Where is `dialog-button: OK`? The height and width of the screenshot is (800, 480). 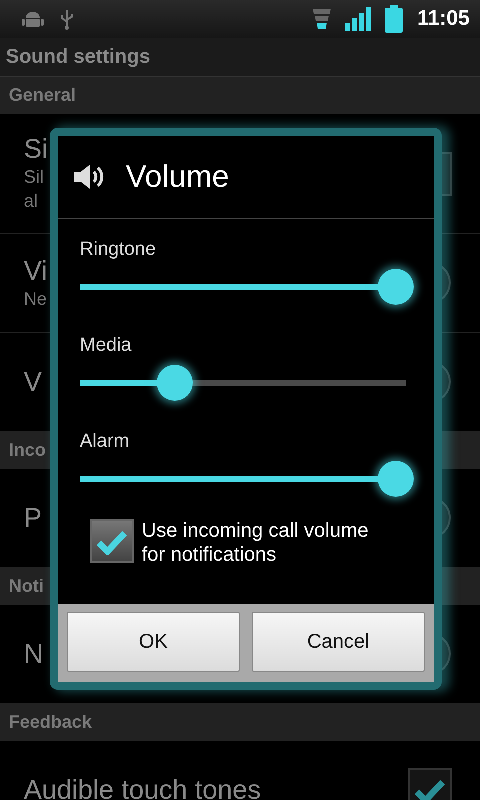
dialog-button: OK is located at coordinates (153, 642).